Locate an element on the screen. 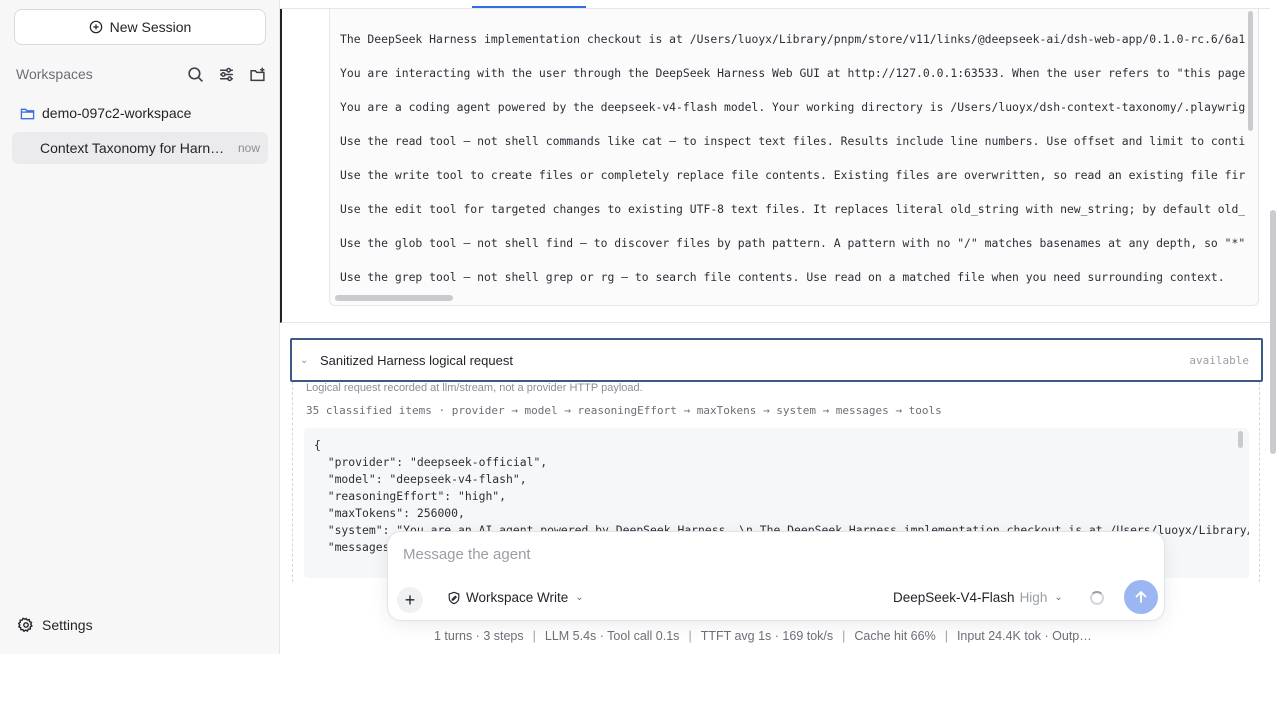 The image size is (1280, 720). model-label: DeepSeek-V4-Flash is located at coordinates (954, 597).